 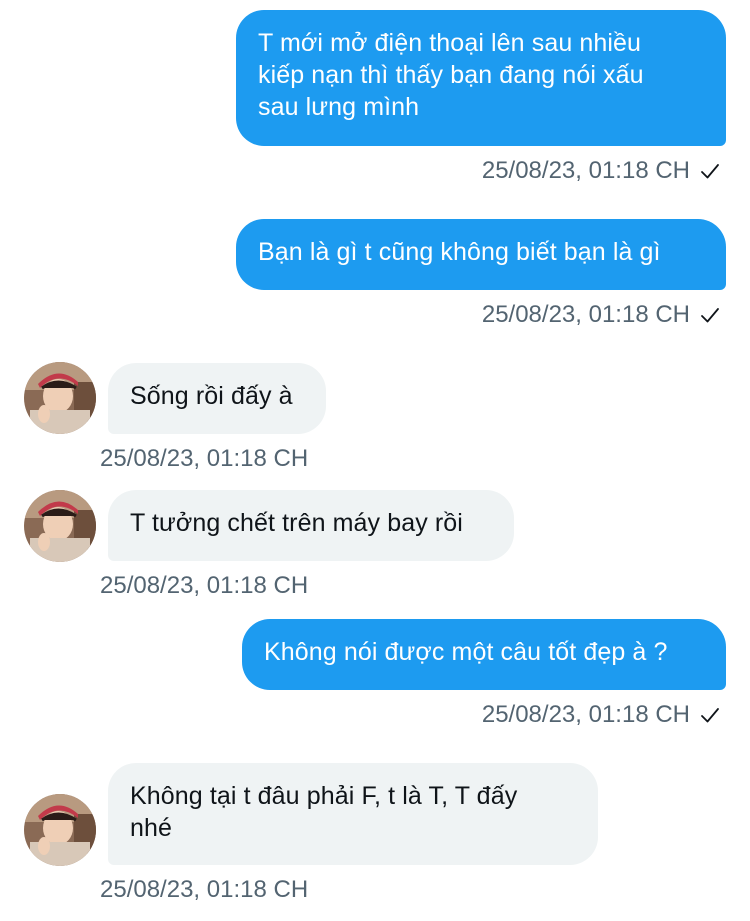 What do you see at coordinates (481, 254) in the screenshot?
I see `message-bubble-outgoing: Bạn là gì t cũng không biết bạn là gì` at bounding box center [481, 254].